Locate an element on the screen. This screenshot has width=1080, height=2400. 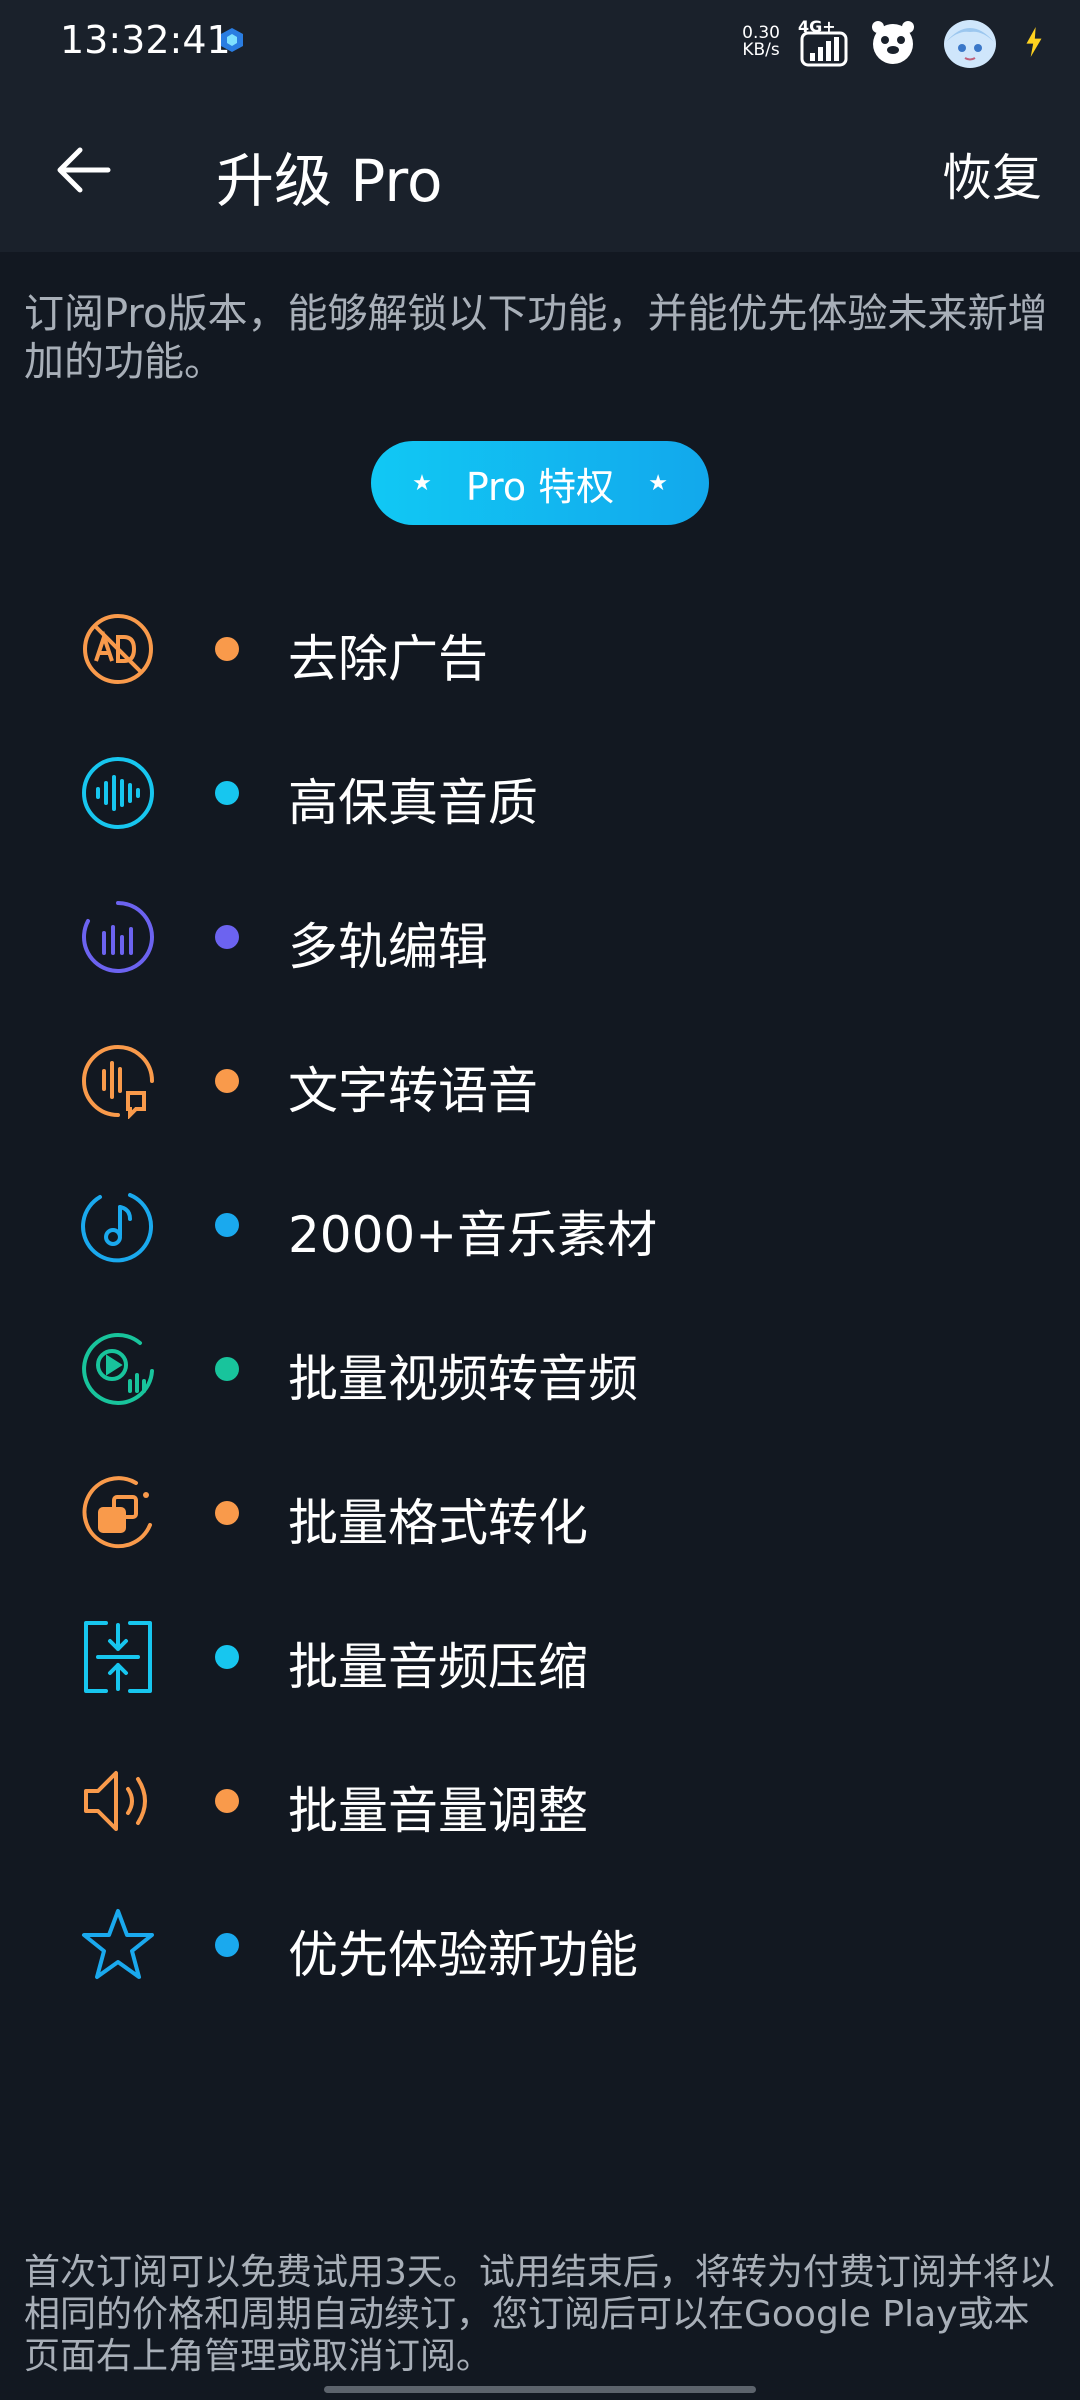
network-speed: 0.30 KB/s is located at coordinates (761, 42).